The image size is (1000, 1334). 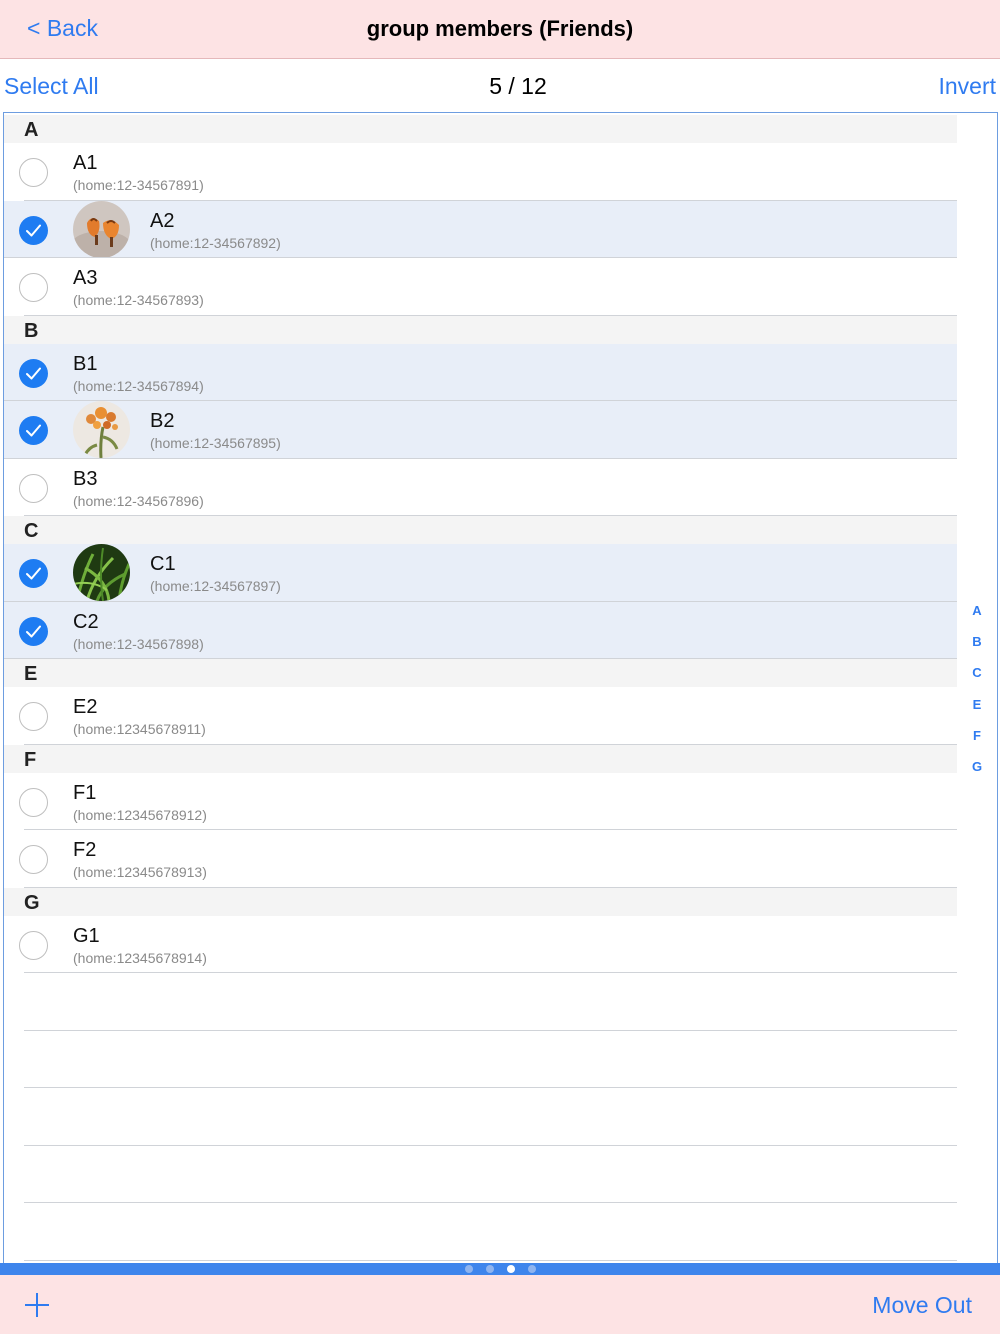 I want to click on move-out-button: Move Out, so click(x=922, y=1305).